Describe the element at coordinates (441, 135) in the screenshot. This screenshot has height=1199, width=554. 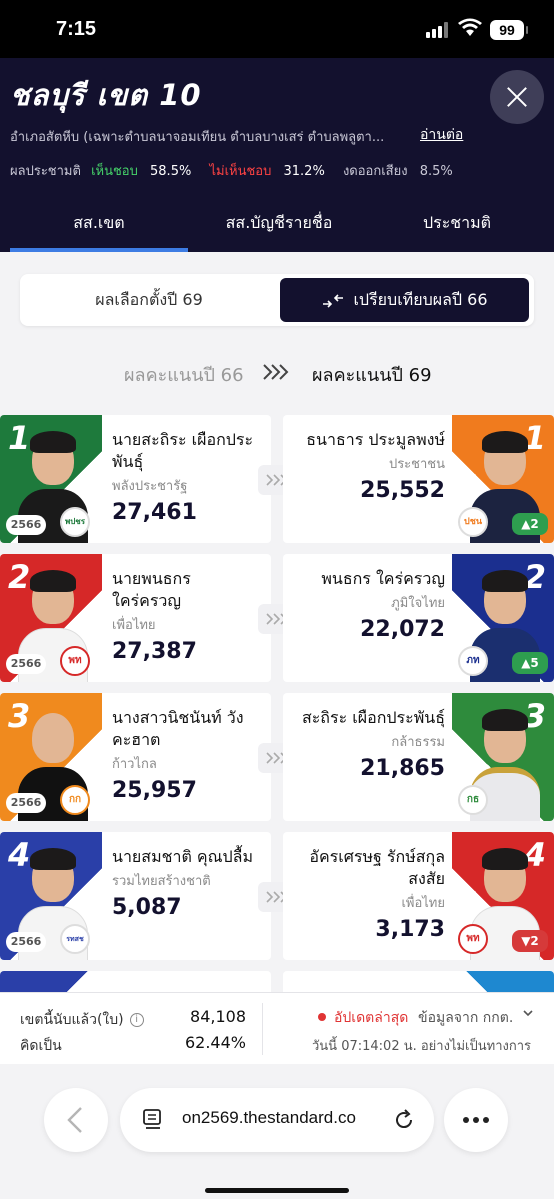
I see `read-more-link: อ่านต่อ` at that location.